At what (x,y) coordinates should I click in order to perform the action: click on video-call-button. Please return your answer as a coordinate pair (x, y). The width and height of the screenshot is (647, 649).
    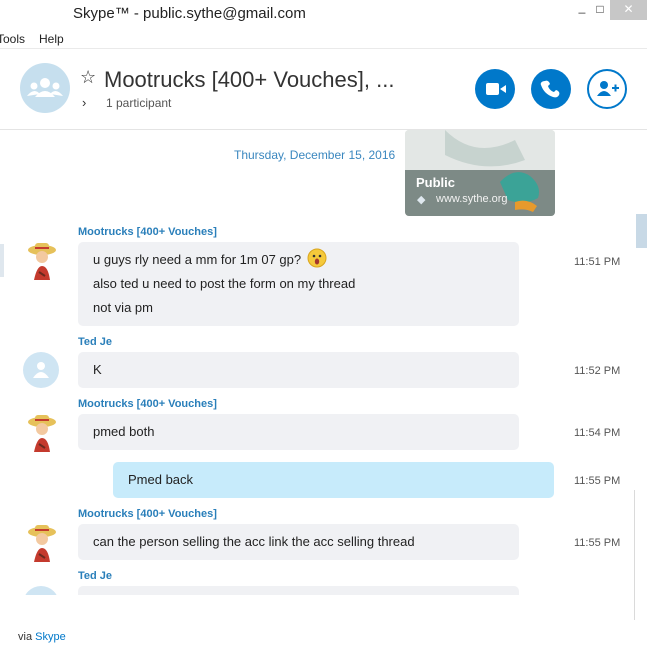
    Looking at the image, I should click on (495, 89).